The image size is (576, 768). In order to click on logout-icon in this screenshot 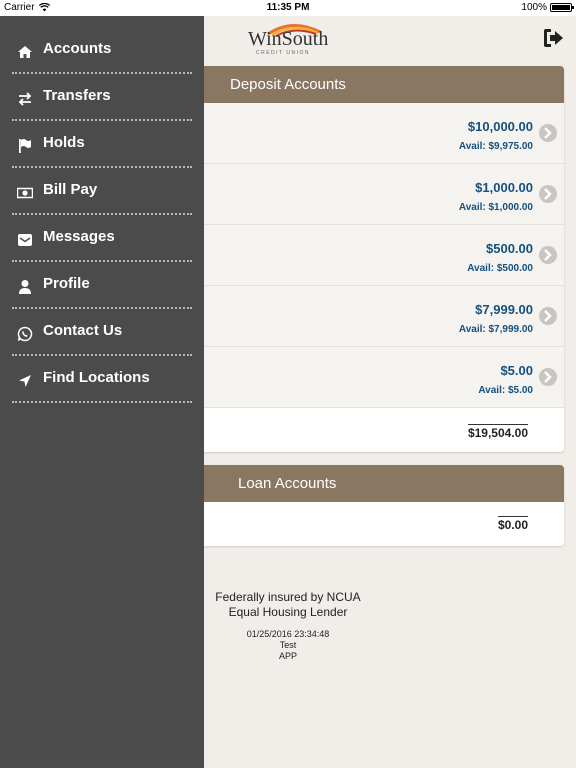, I will do `click(553, 38)`.